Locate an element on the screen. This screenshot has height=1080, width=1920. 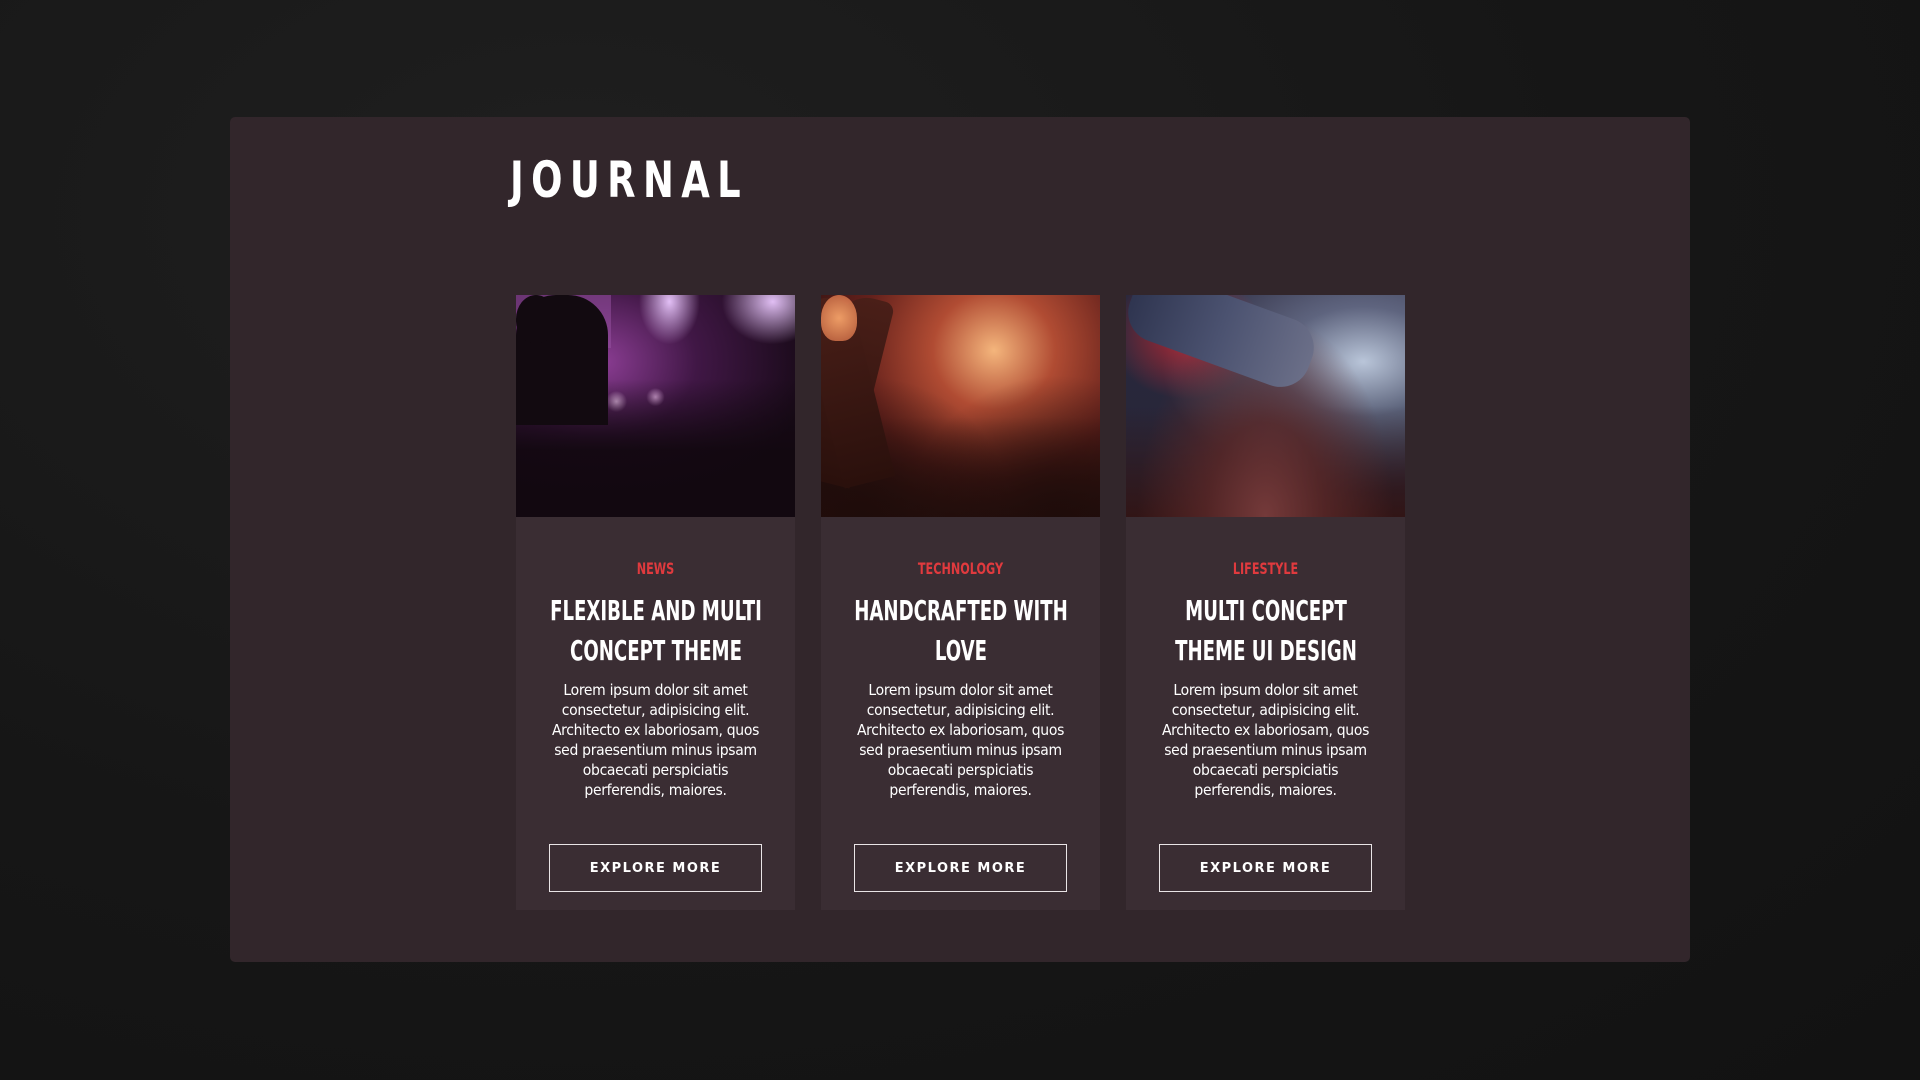
card-image-concert-heart-hands is located at coordinates (960, 406).